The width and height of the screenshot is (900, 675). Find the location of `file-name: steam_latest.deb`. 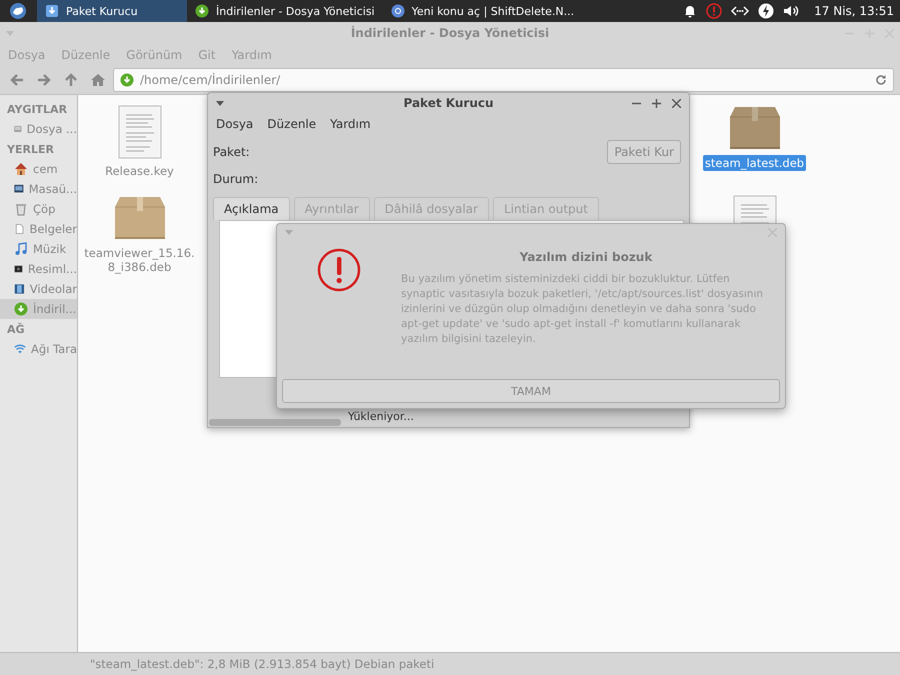

file-name: steam_latest.deb is located at coordinates (754, 163).